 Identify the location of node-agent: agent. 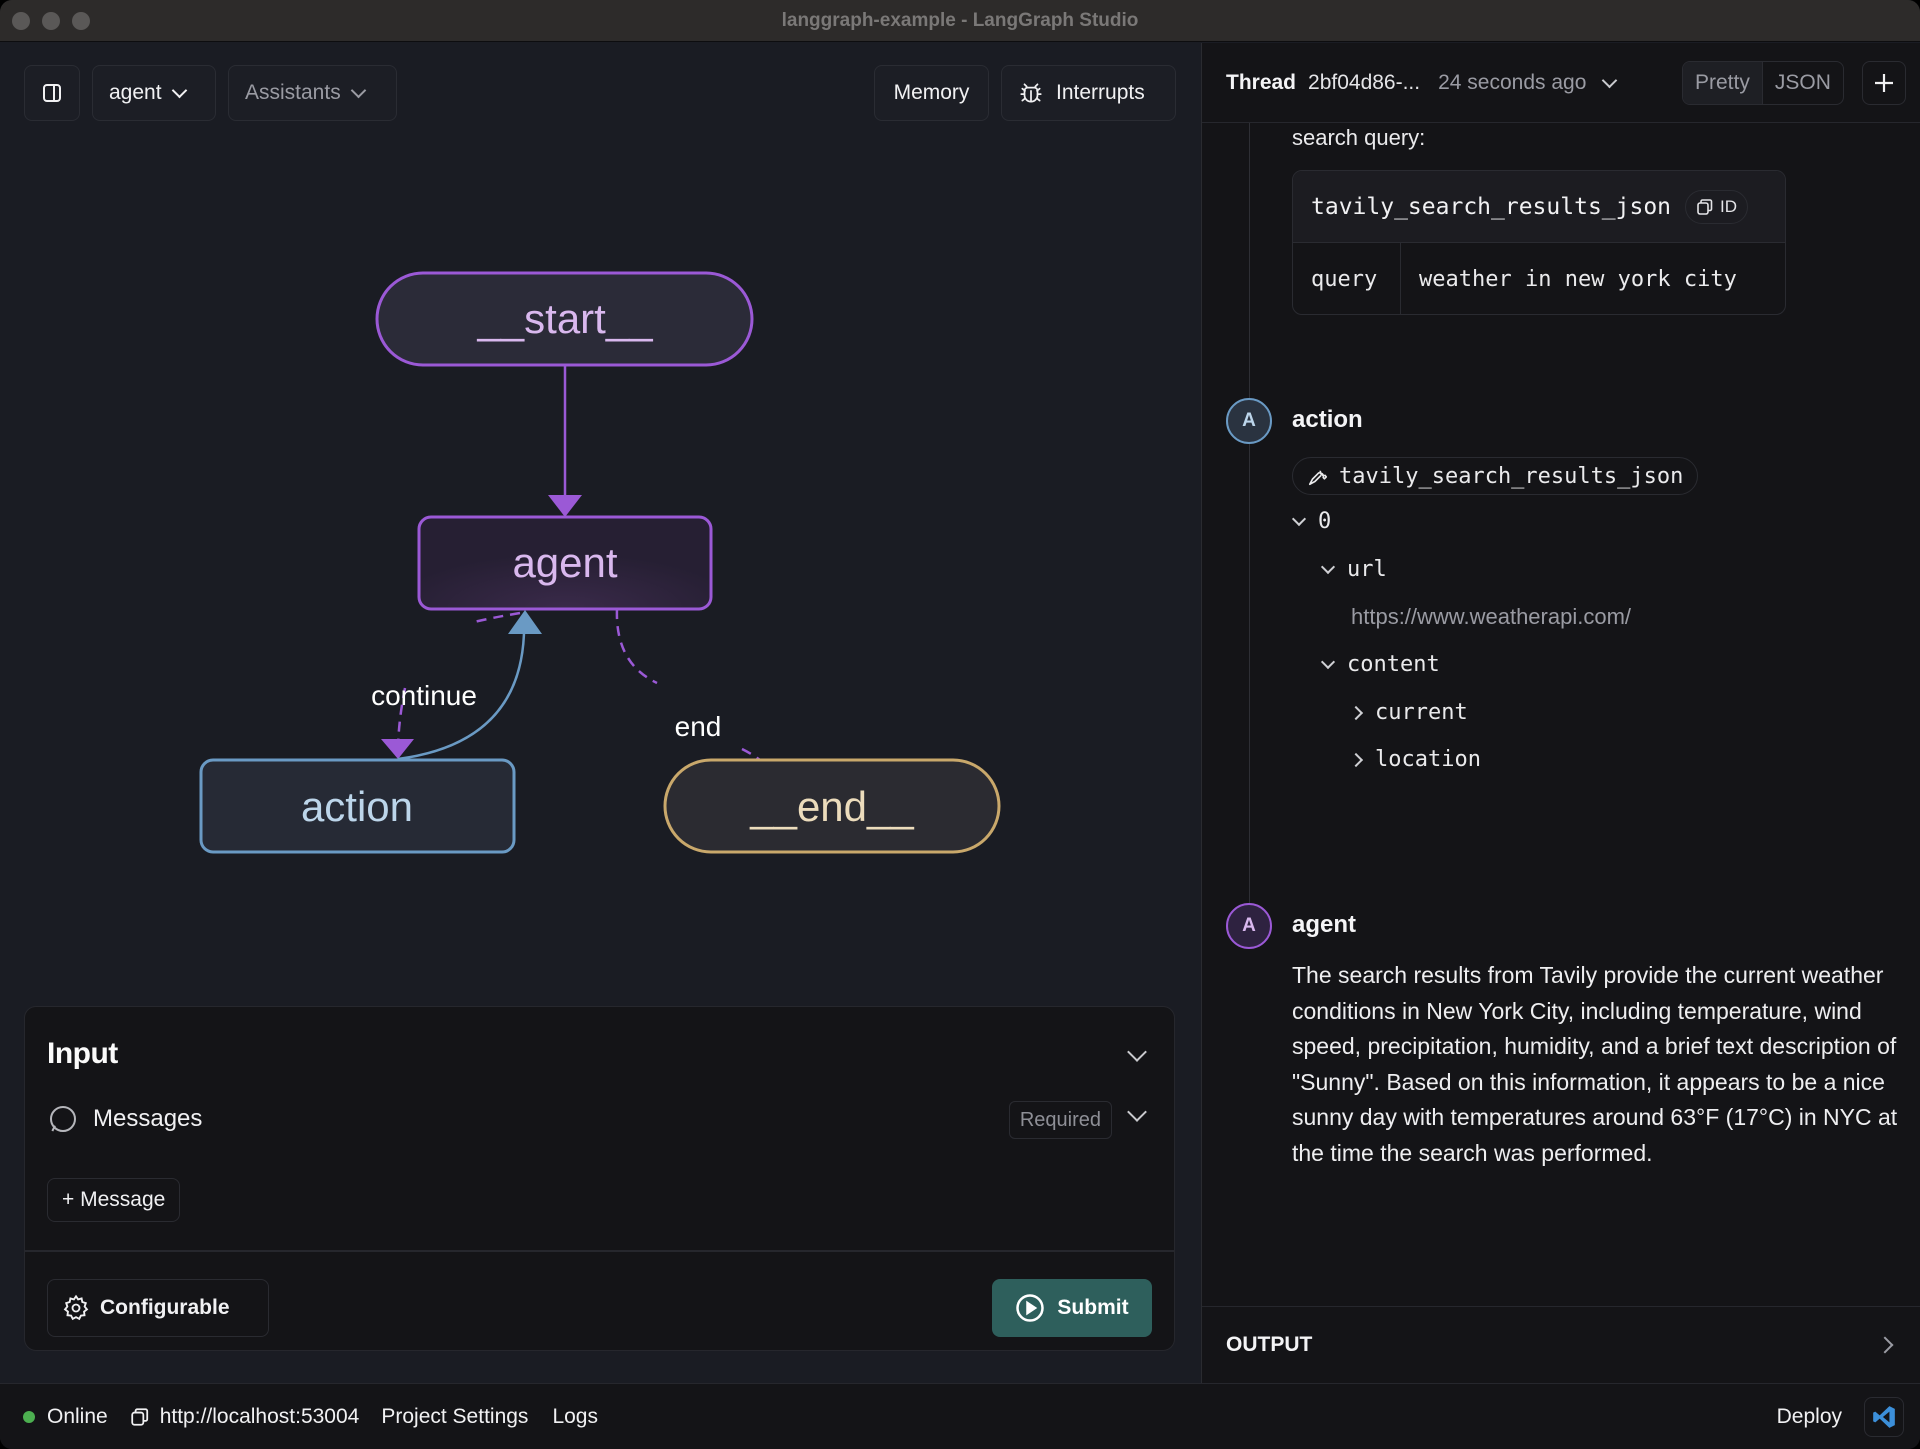
(565, 563).